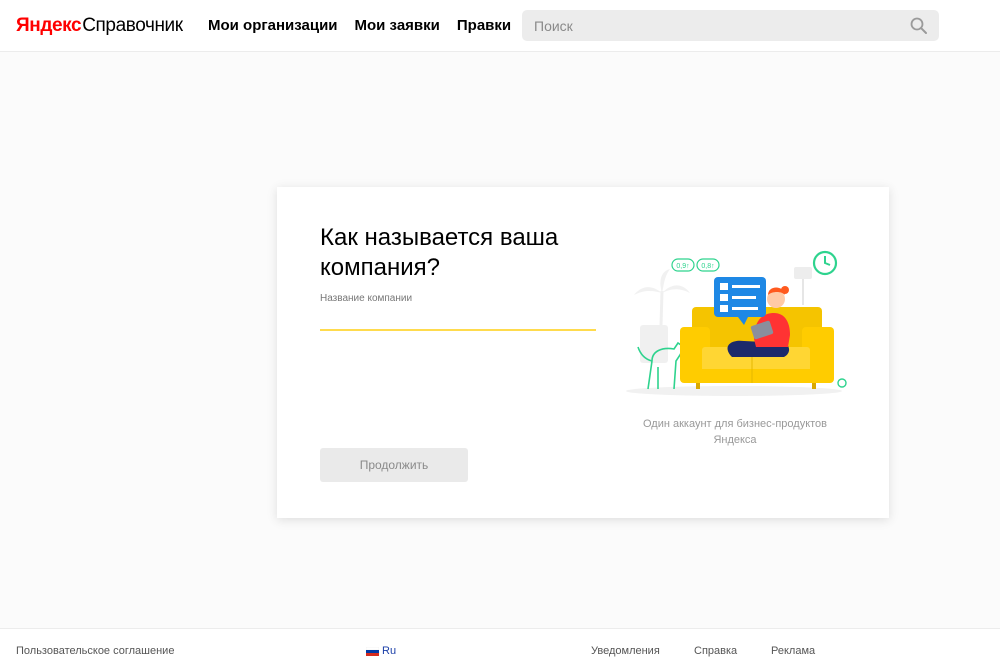  What do you see at coordinates (715, 651) in the screenshot?
I see `footer-help-link: Справка` at bounding box center [715, 651].